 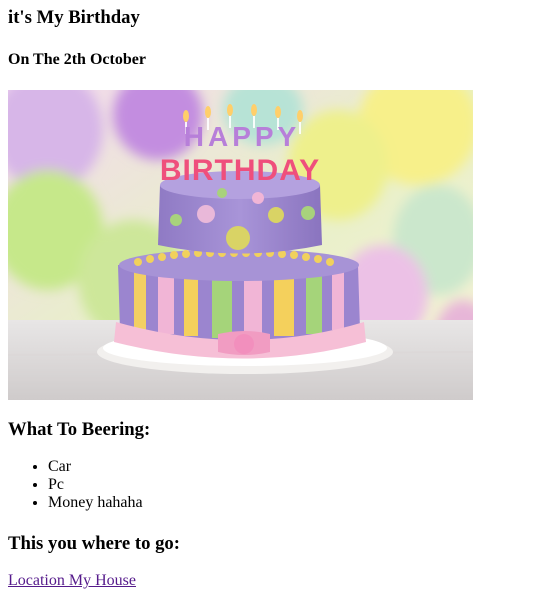 What do you see at coordinates (72, 581) in the screenshot?
I see `location-link: Location My House` at bounding box center [72, 581].